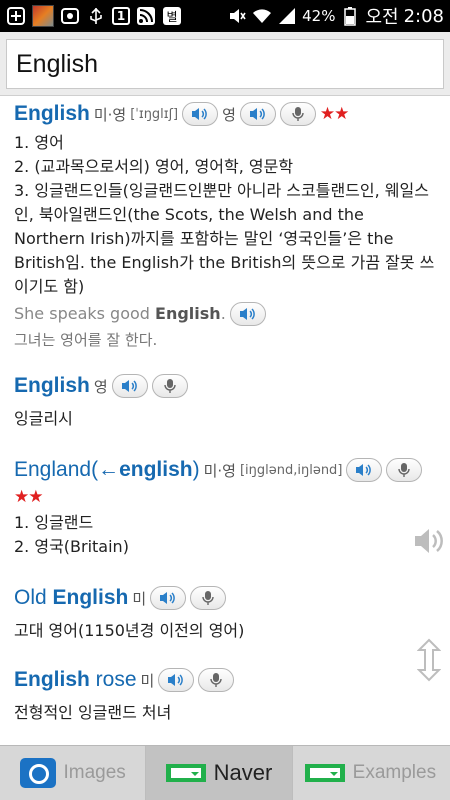 This screenshot has height=800, width=450. I want to click on clock-ampm: 오전, so click(382, 17).